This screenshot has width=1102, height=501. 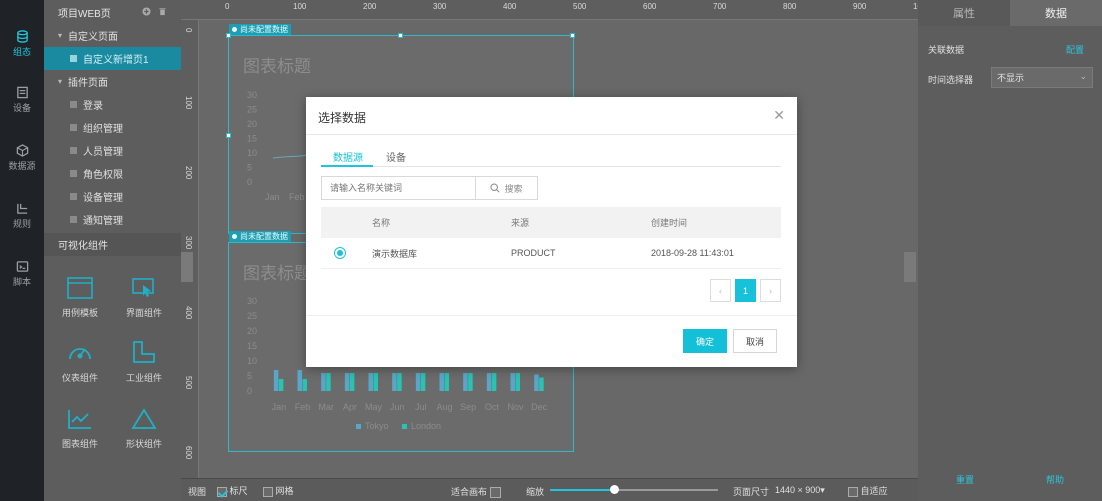 I want to click on table-row: 演示数据库 PRODUCT 2018-09-28 11:43:01, so click(x=551, y=253).